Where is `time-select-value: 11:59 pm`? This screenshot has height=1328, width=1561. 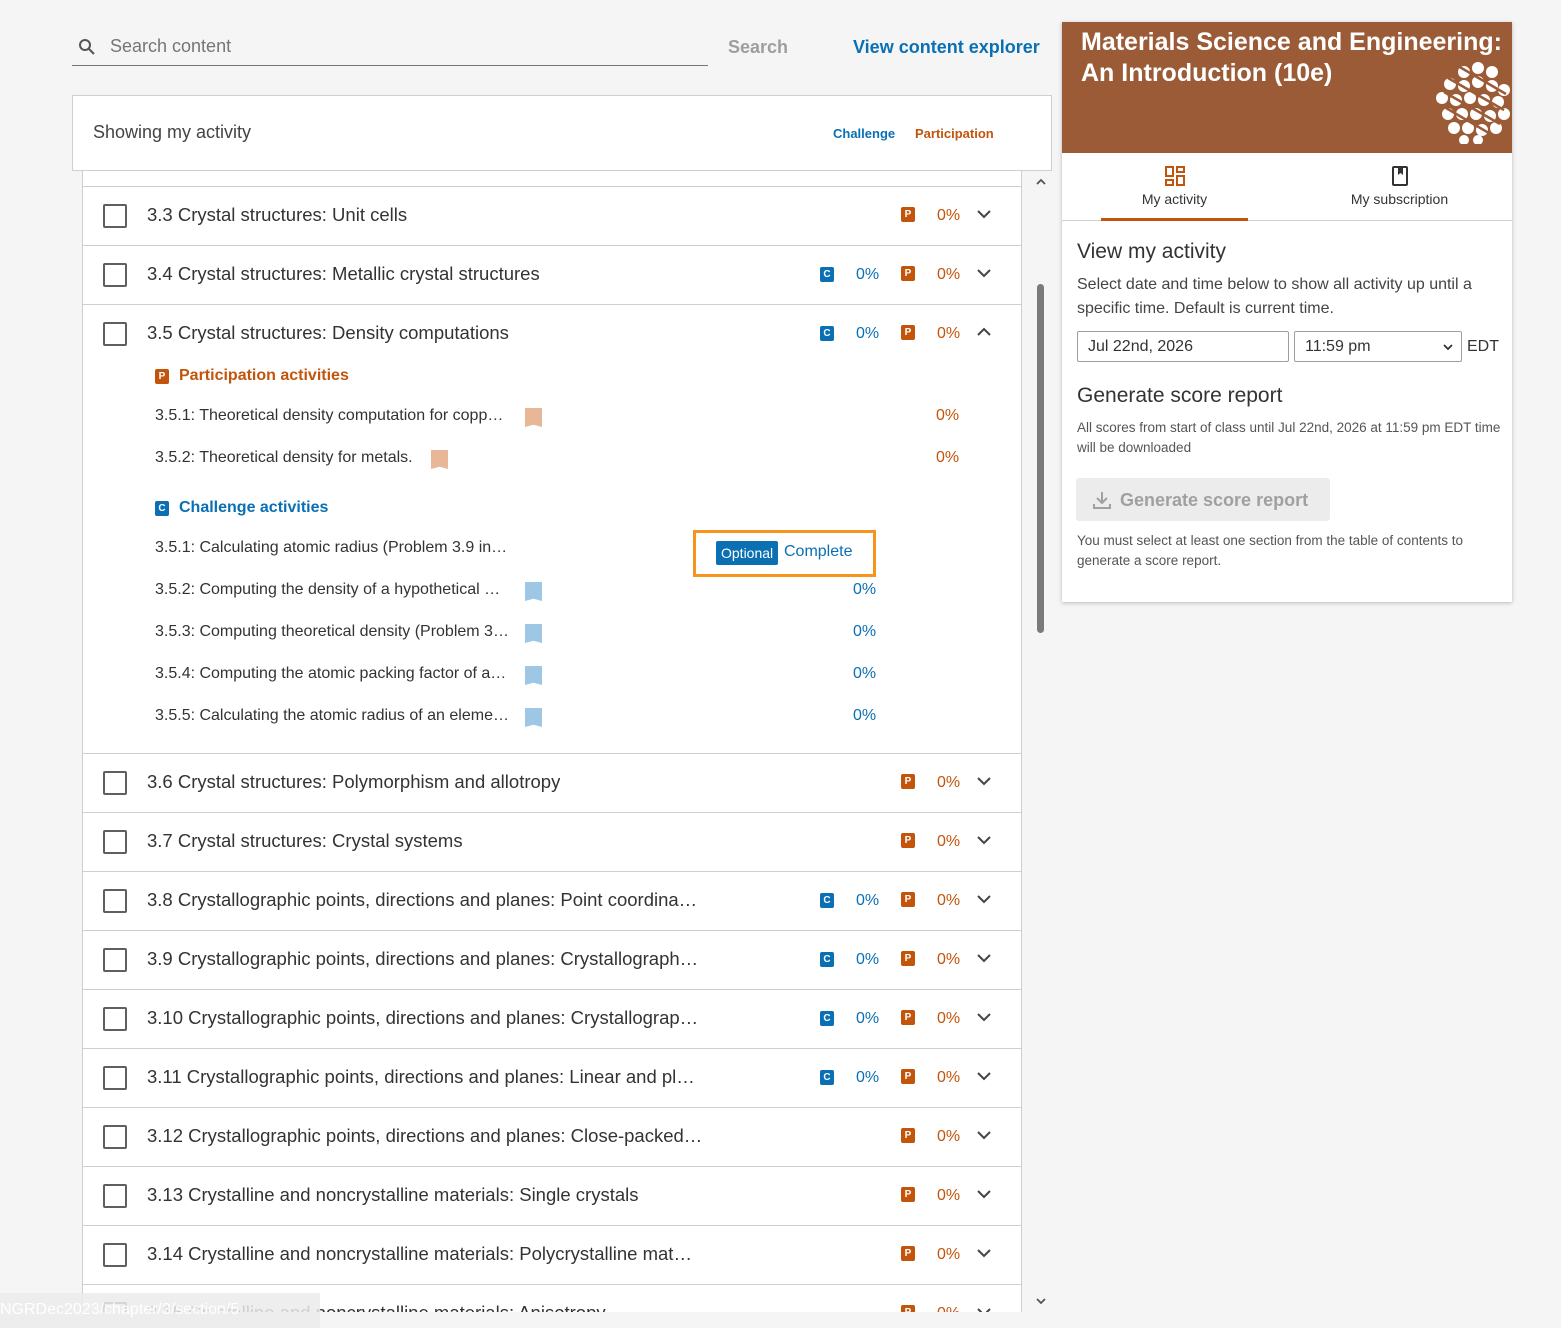 time-select-value: 11:59 pm is located at coordinates (1338, 346).